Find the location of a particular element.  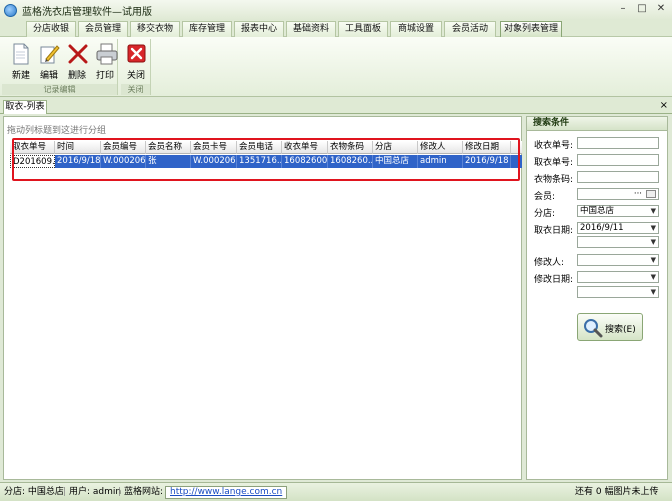

tab-member-management: 会员管理 is located at coordinates (103, 29).